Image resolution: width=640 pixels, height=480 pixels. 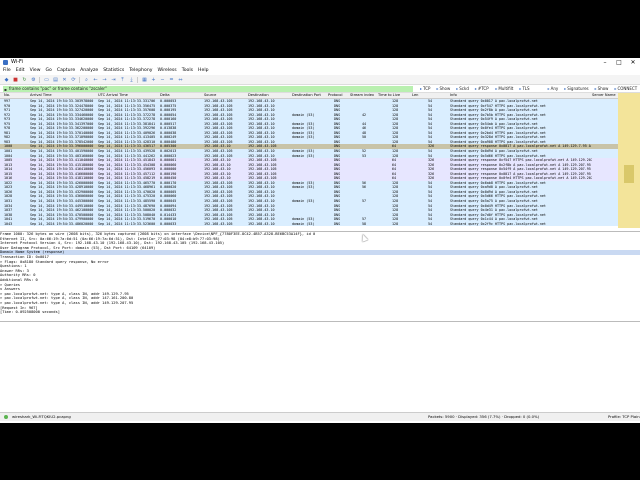 What do you see at coordinates (153, 80) in the screenshot?
I see `zoom-in-icon: +` at bounding box center [153, 80].